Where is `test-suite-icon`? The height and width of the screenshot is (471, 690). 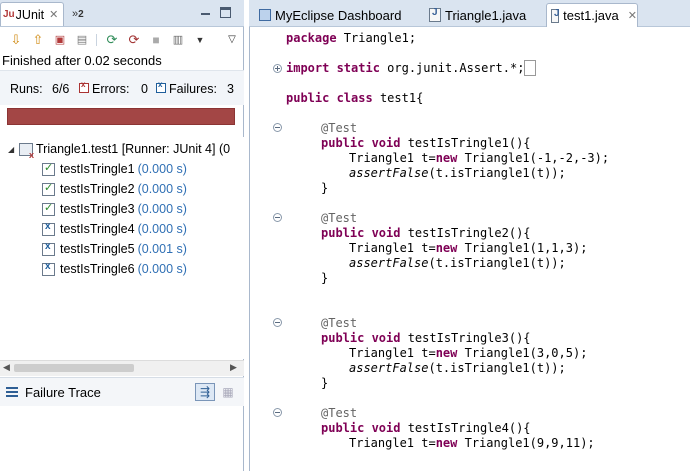
test-suite-icon is located at coordinates (26, 151).